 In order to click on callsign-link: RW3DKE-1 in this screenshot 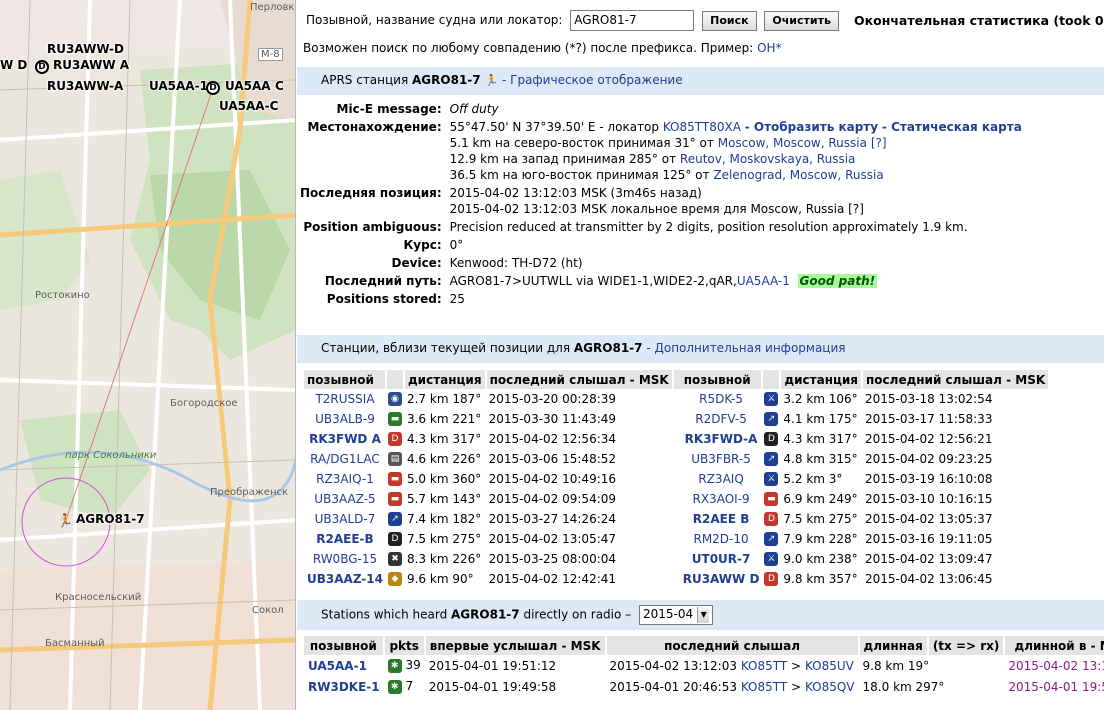, I will do `click(344, 687)`.